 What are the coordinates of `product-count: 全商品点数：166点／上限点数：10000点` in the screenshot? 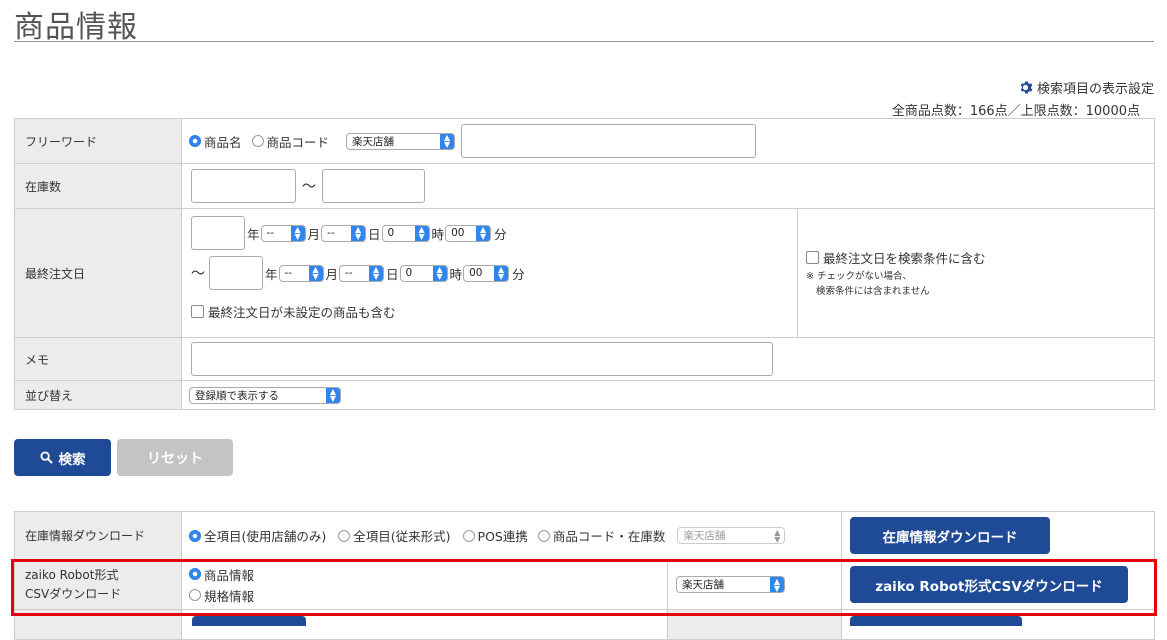 It's located at (1015, 111).